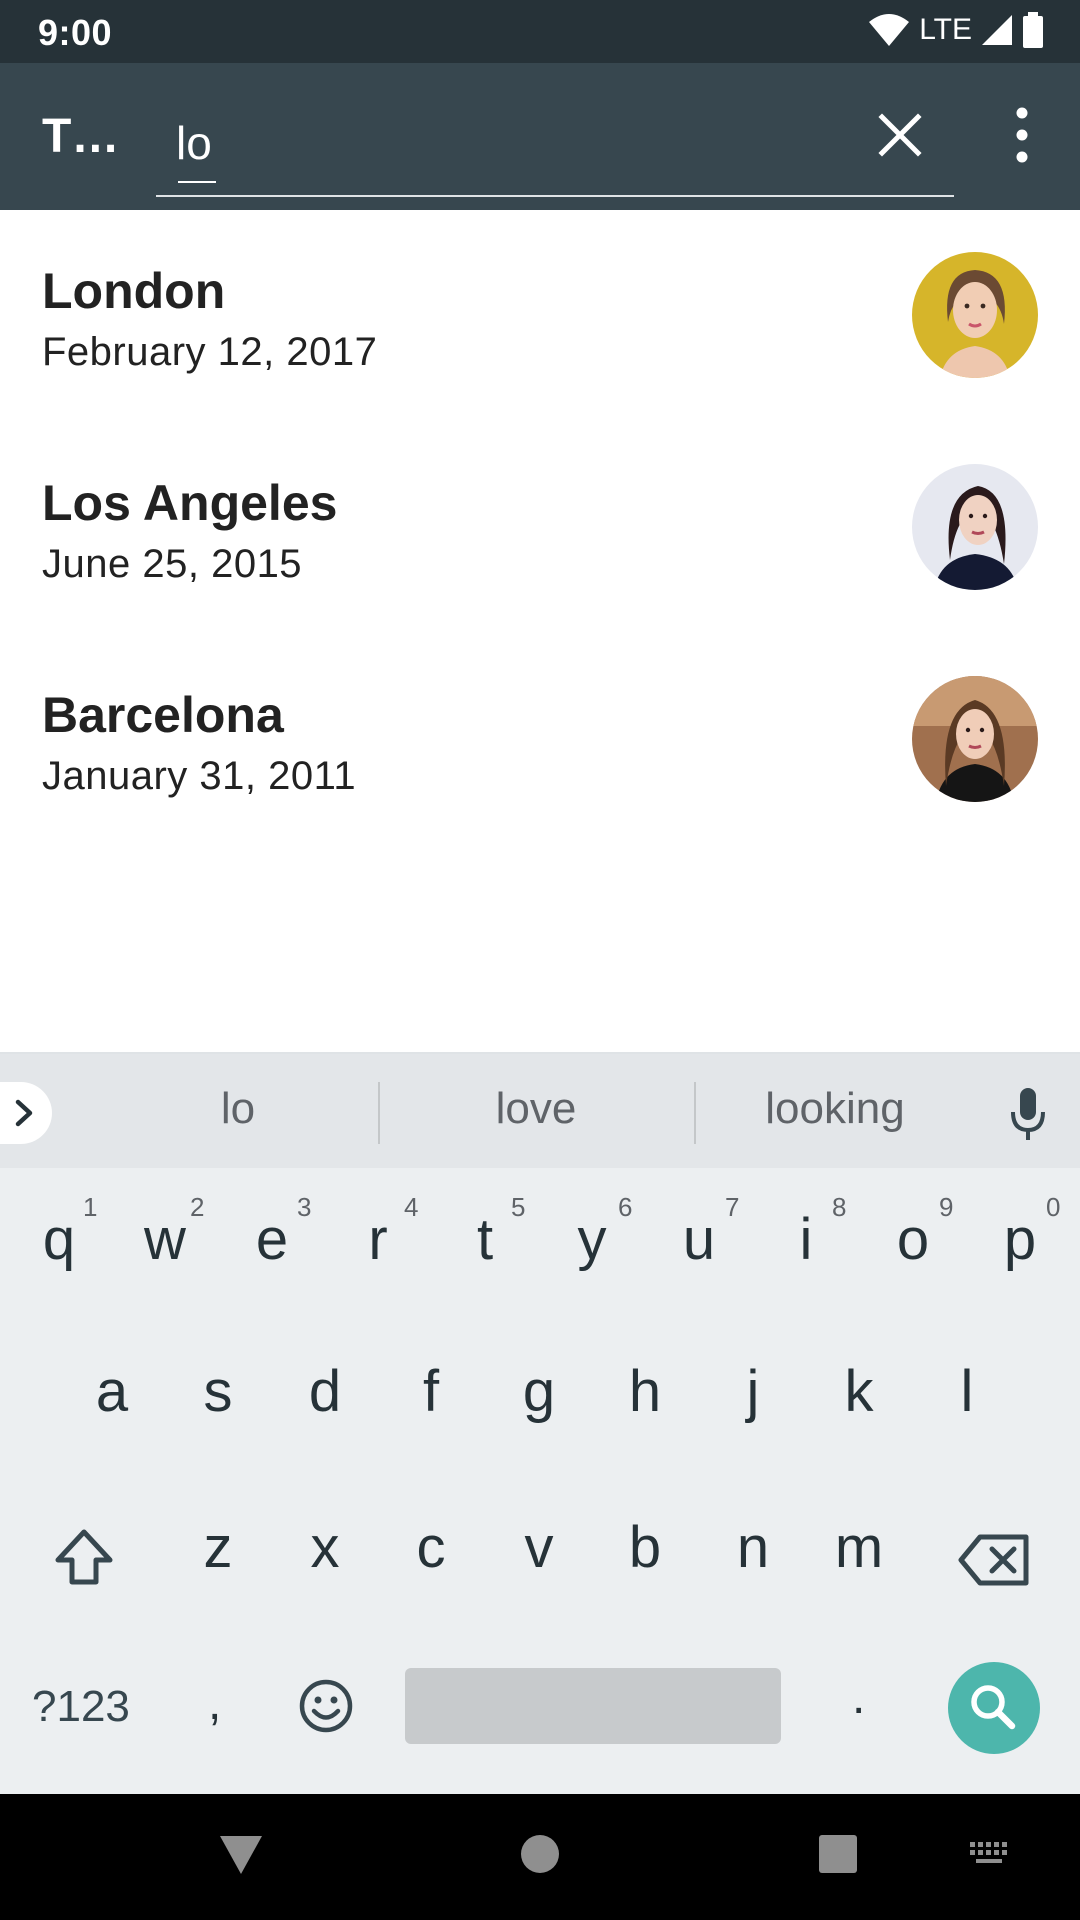  What do you see at coordinates (431, 1547) in the screenshot?
I see `key-c: c` at bounding box center [431, 1547].